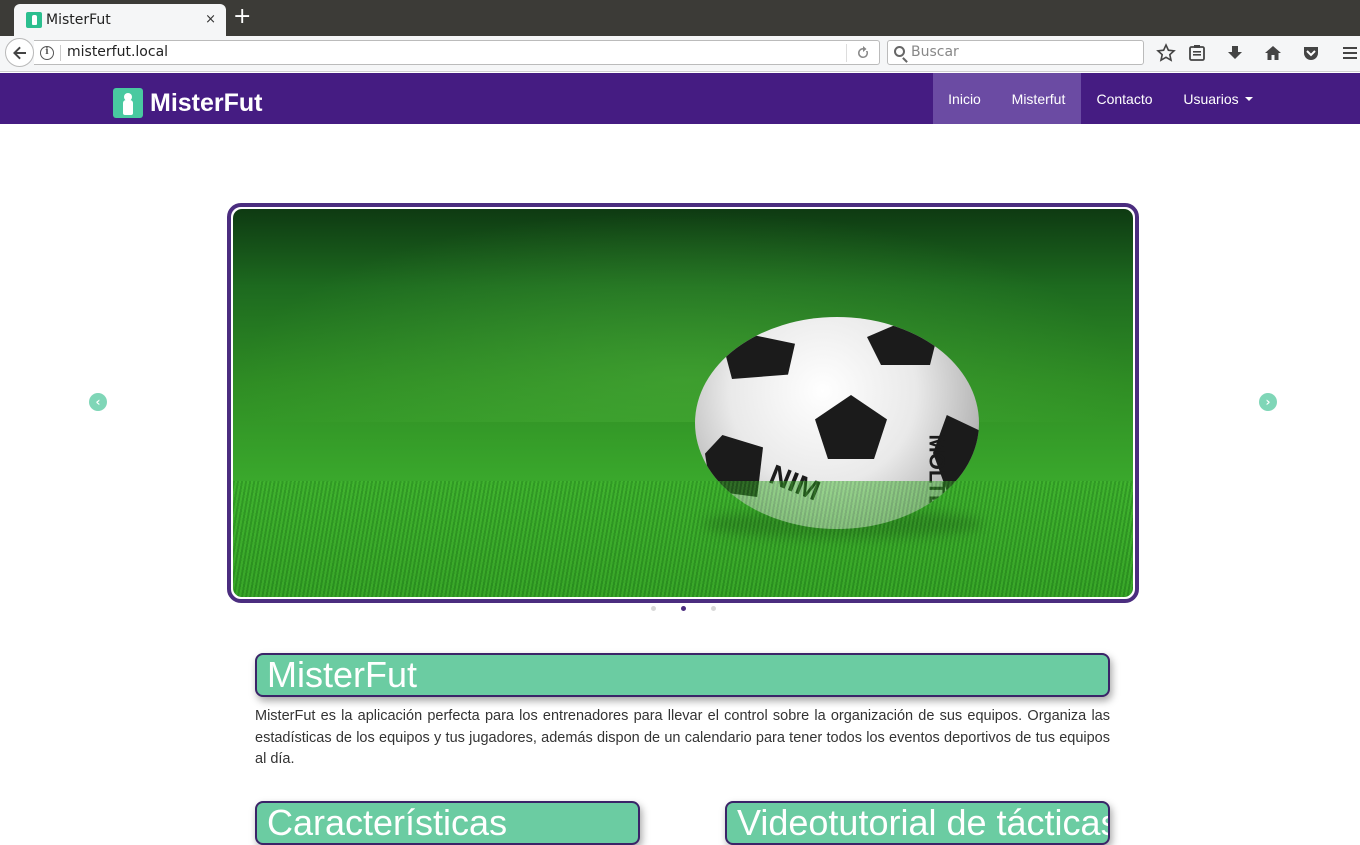 This screenshot has width=1360, height=845. Describe the element at coordinates (206, 102) in the screenshot. I see `brand-name: MisterFut` at that location.